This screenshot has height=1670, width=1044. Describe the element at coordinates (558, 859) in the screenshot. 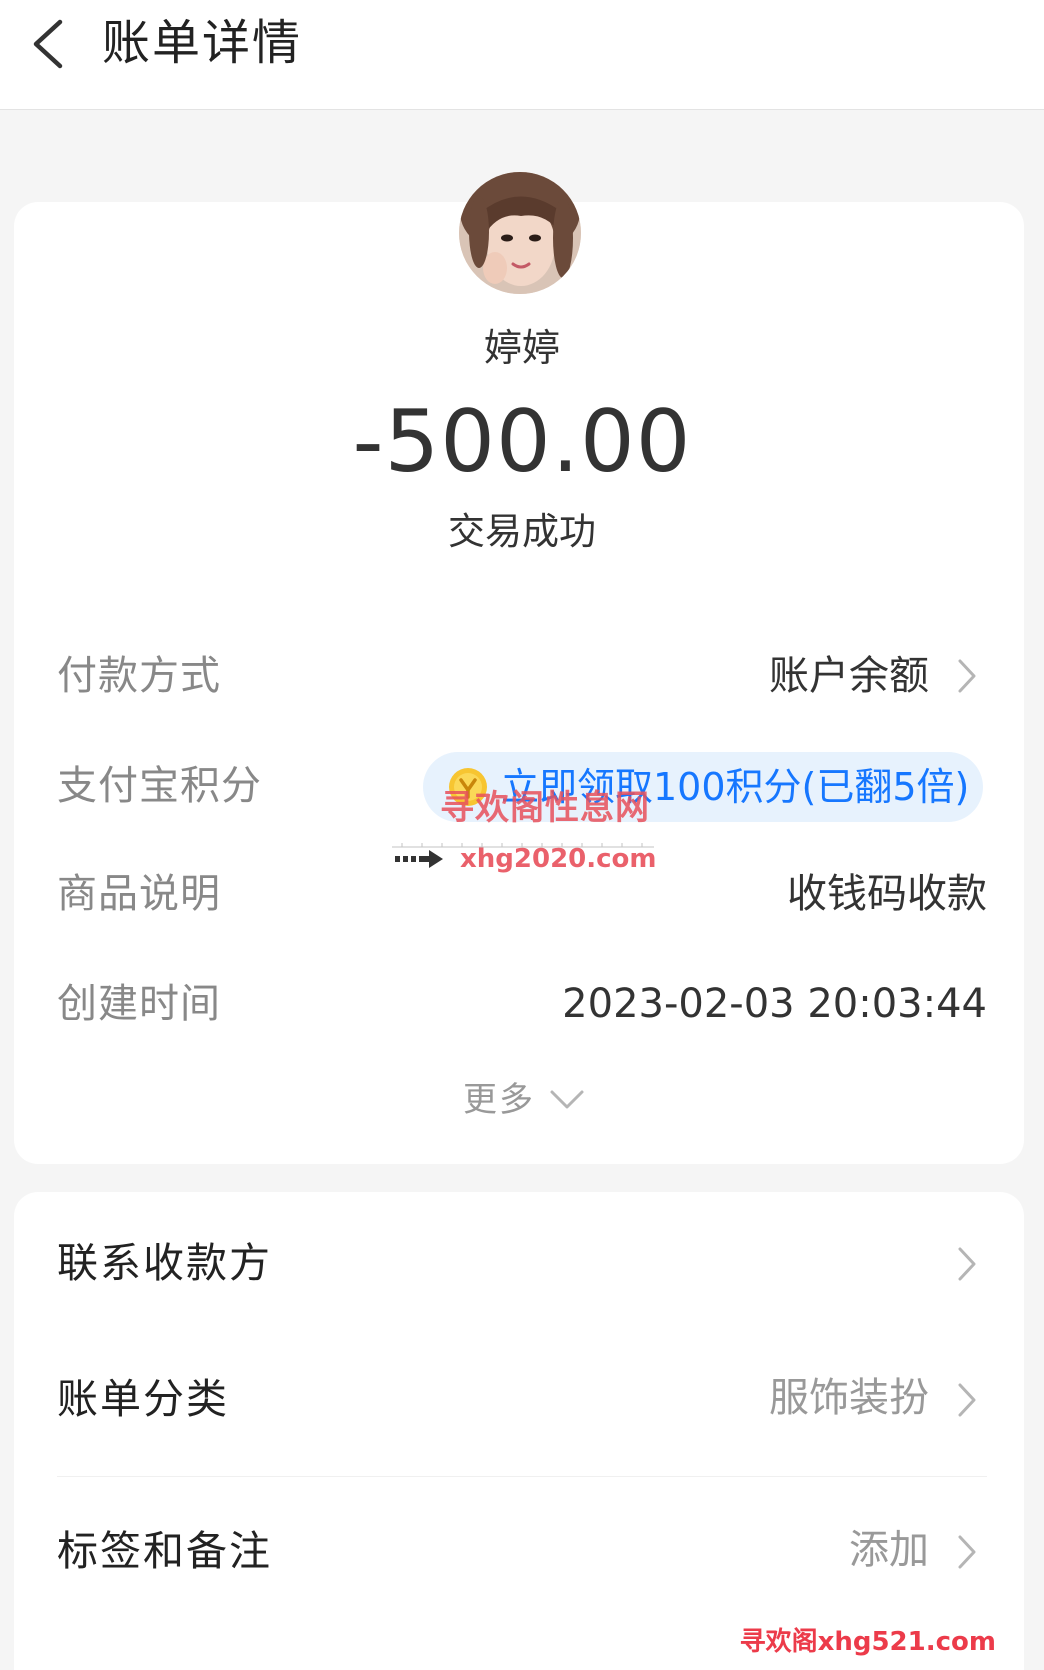

I see `watermark-url: xhg2020.com` at that location.